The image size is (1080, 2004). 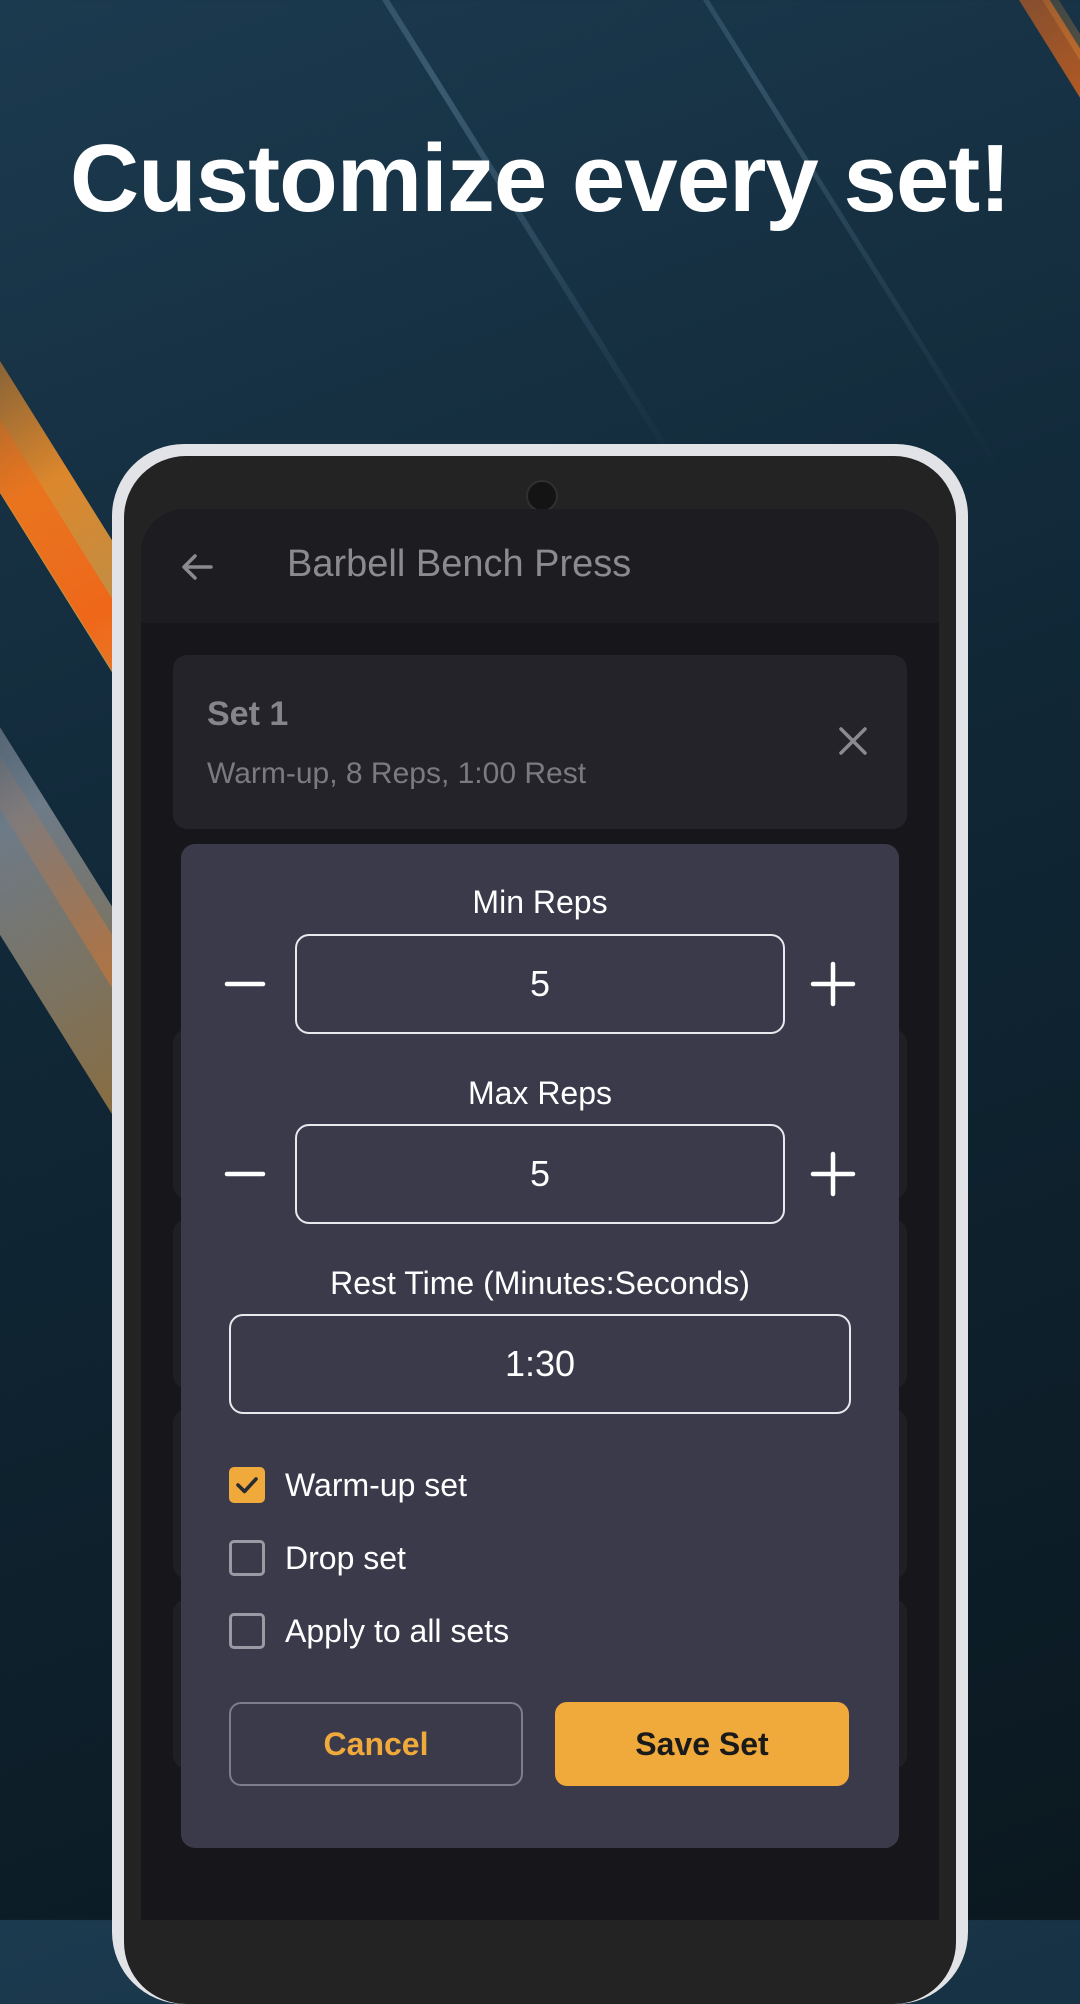 I want to click on rest-time-label: Rest Time (Minutes:Seconds), so click(x=540, y=1283).